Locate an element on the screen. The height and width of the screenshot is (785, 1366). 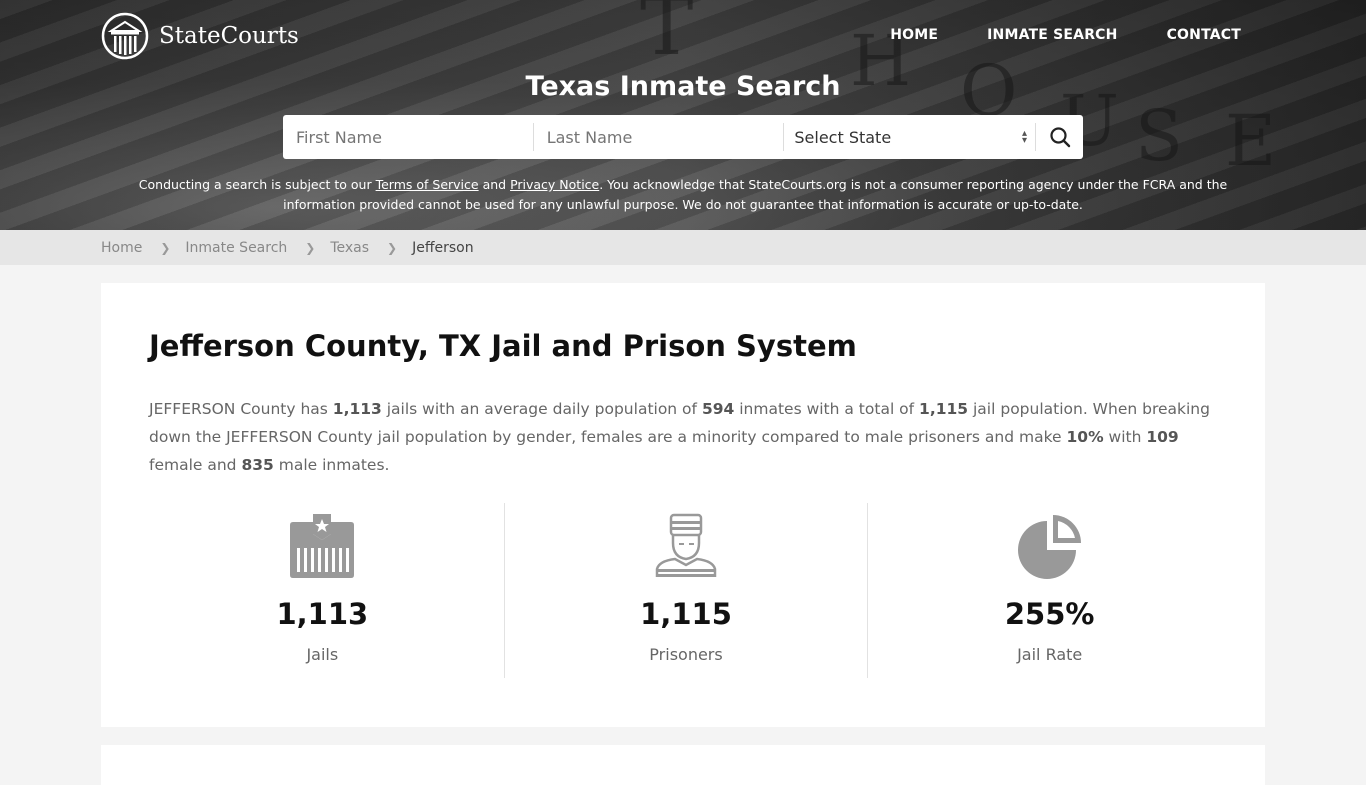
breadcrumb-texas: Texas is located at coordinates (349, 248).